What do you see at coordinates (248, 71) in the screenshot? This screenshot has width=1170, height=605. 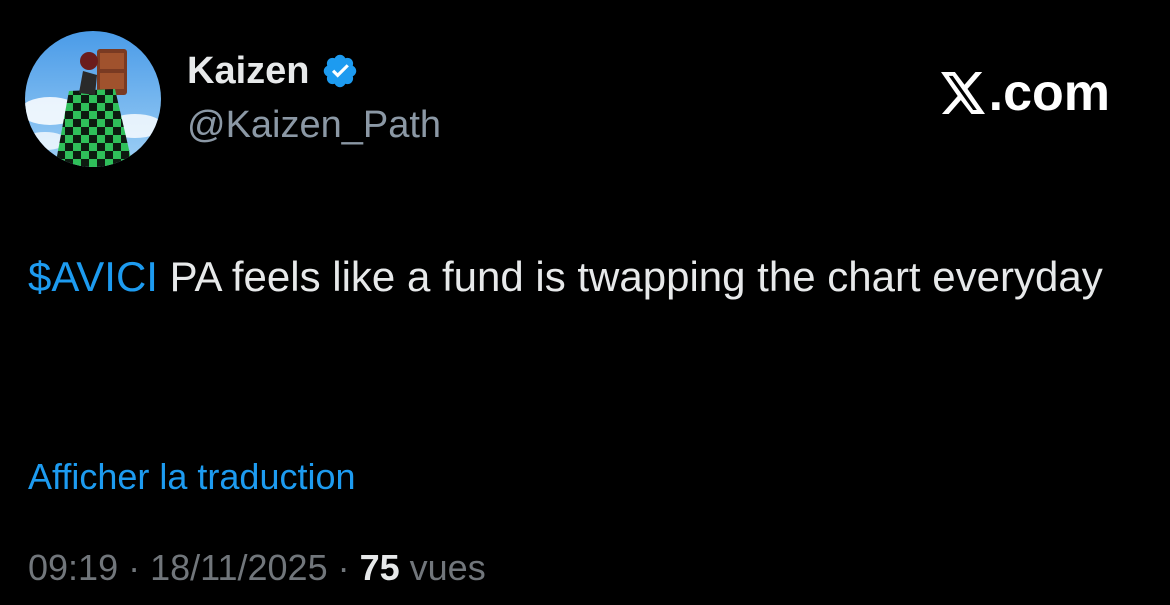 I see `author-display-name: Kaizen` at bounding box center [248, 71].